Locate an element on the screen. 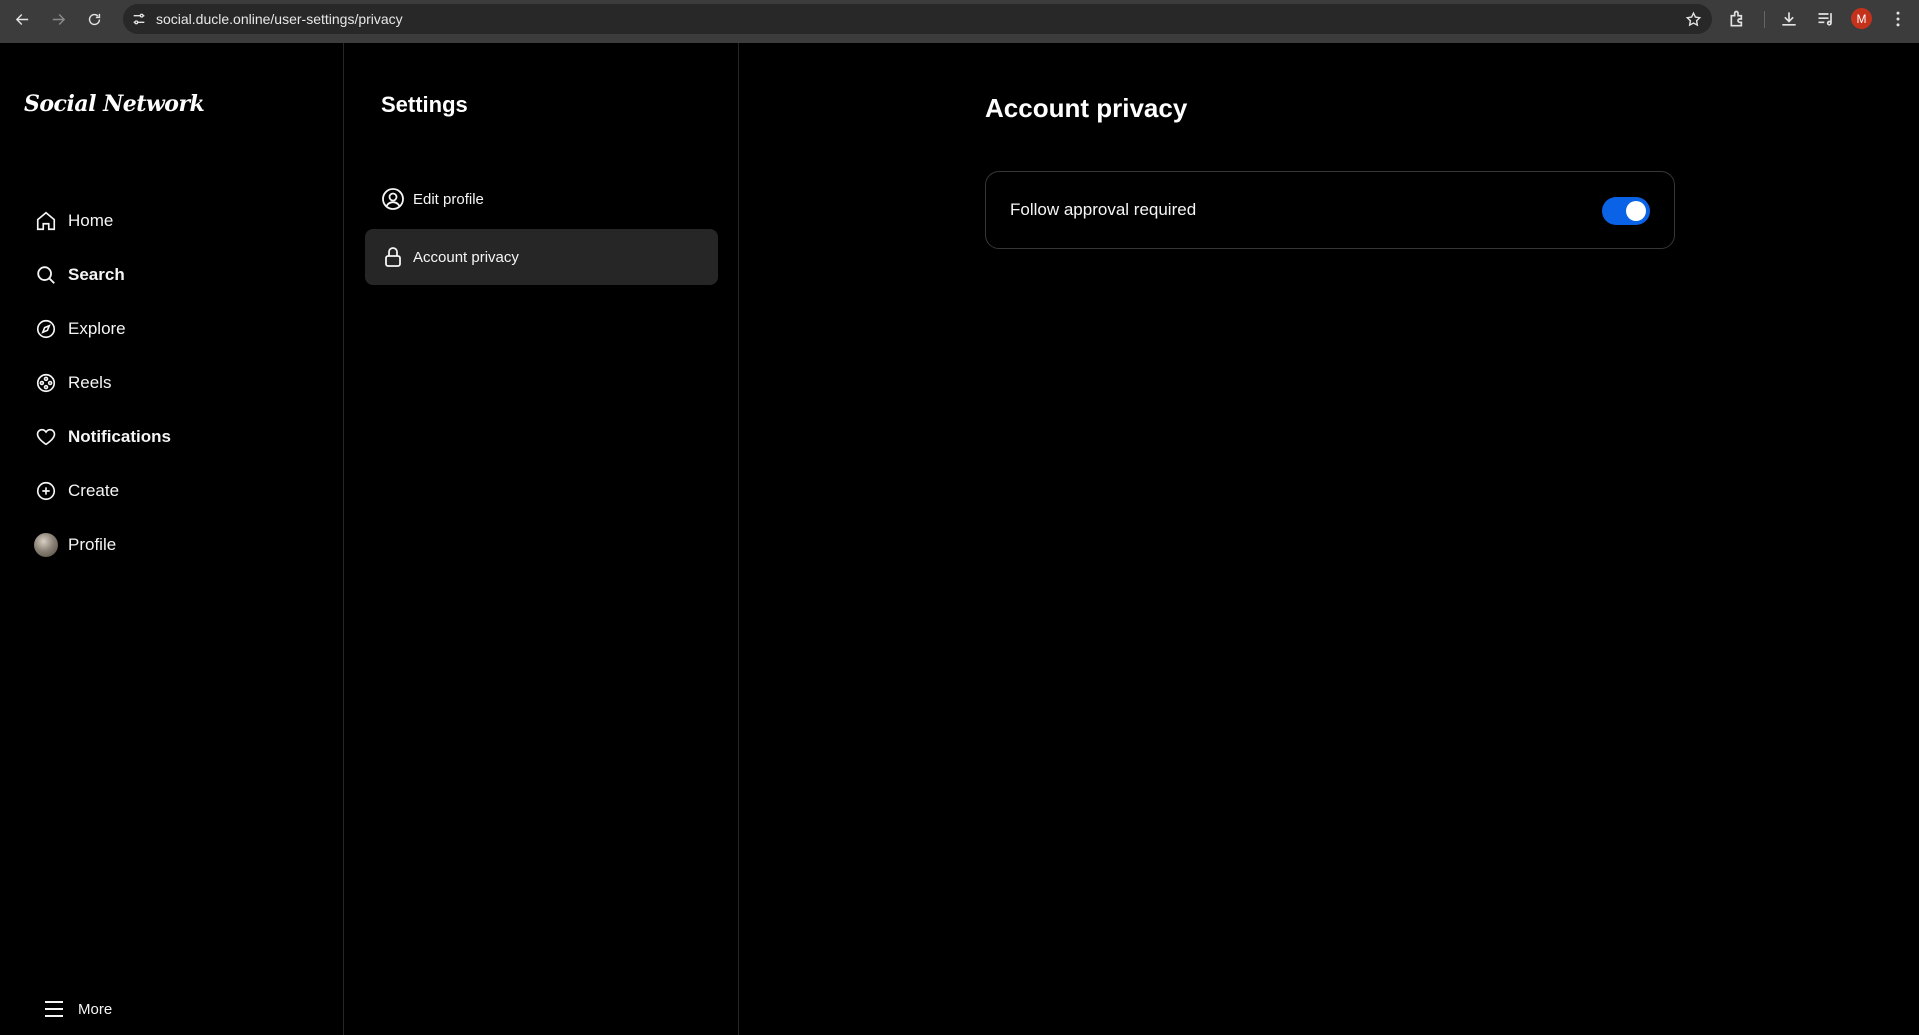 The height and width of the screenshot is (1035, 1919). follow-approval-toggle is located at coordinates (1626, 211).